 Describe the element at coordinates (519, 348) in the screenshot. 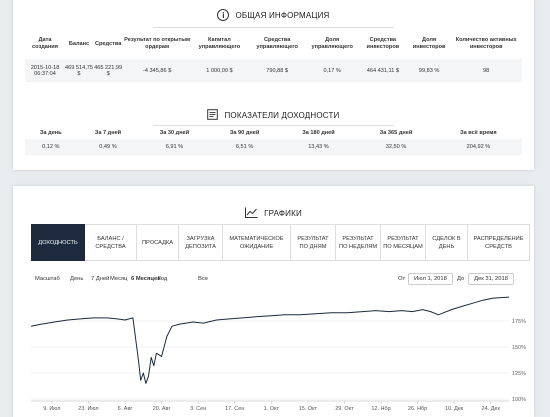

I see `y-tick-label: 150%` at that location.